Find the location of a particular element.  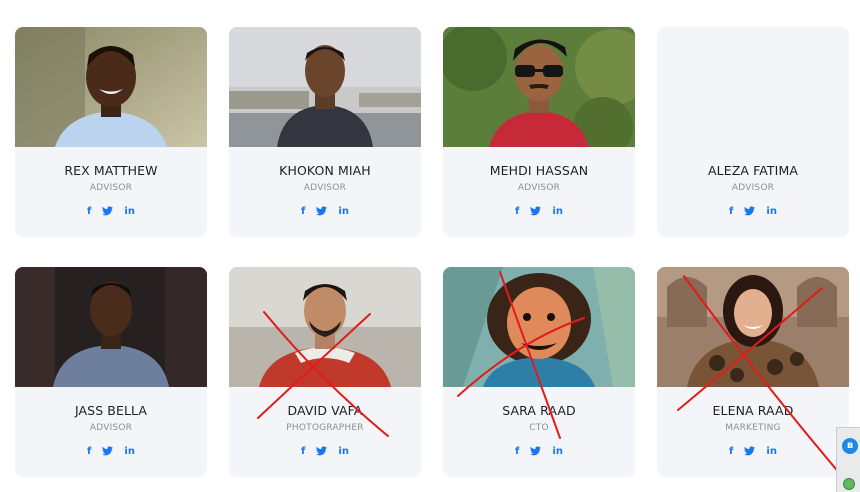

bluetooth-icon: ʙ is located at coordinates (850, 446).